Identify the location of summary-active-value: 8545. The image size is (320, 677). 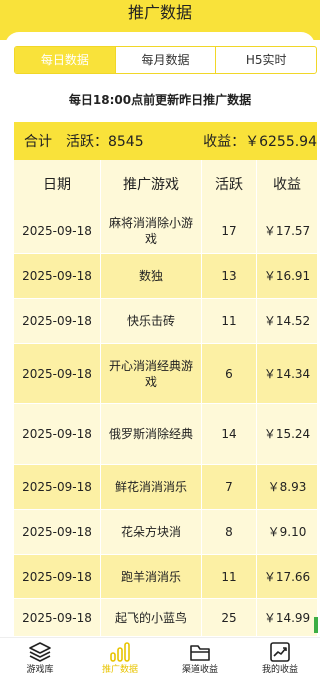
(125, 142).